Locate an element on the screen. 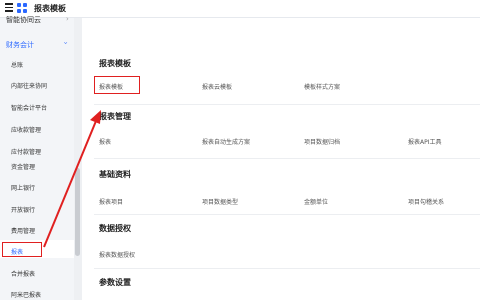  highlight-box-reports is located at coordinates (22, 249).